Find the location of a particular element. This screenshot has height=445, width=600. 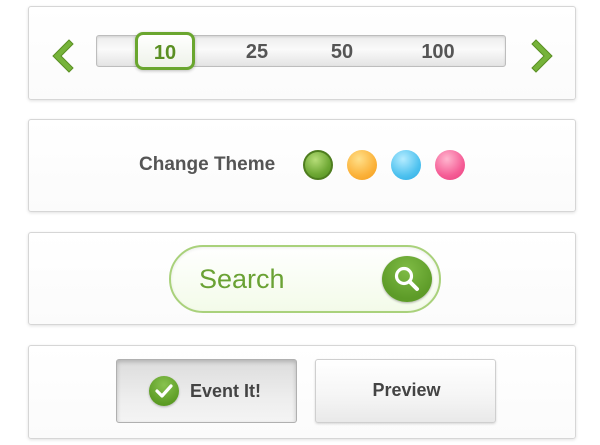

event-it-button: Event It! is located at coordinates (206, 391).